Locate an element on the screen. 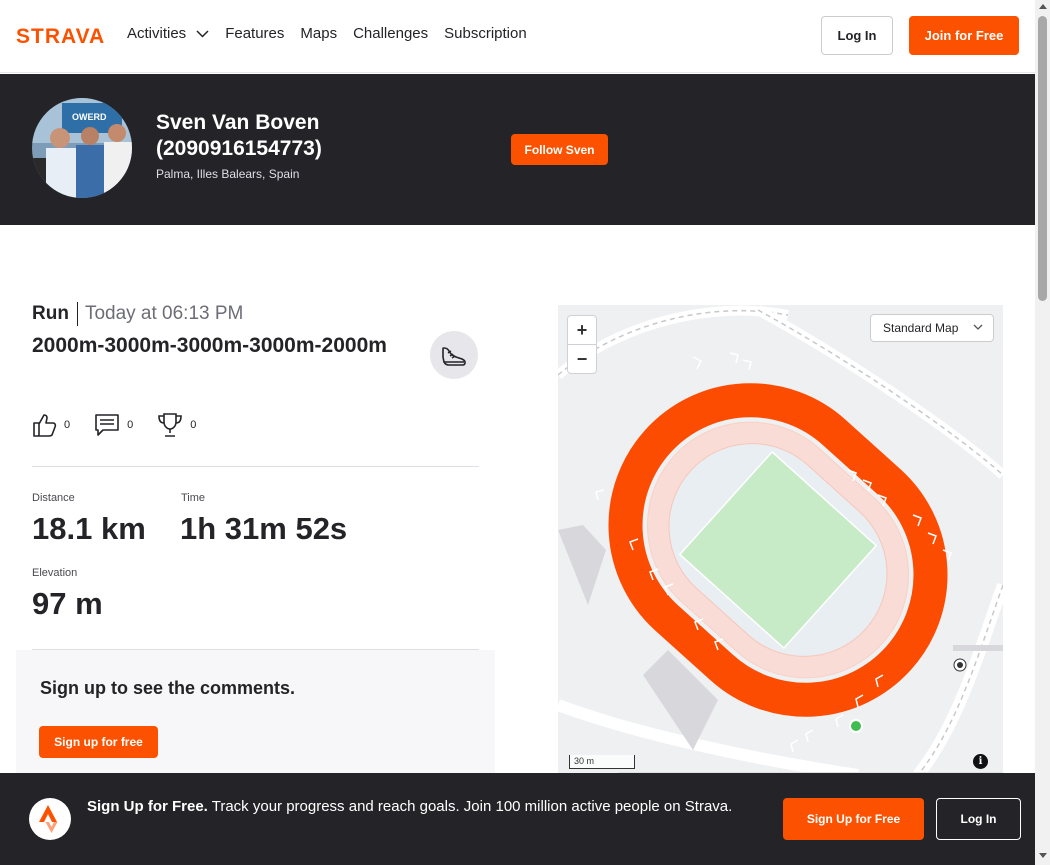 Image resolution: width=1050 pixels, height=865 pixels. achievements-button: 0 is located at coordinates (176, 425).